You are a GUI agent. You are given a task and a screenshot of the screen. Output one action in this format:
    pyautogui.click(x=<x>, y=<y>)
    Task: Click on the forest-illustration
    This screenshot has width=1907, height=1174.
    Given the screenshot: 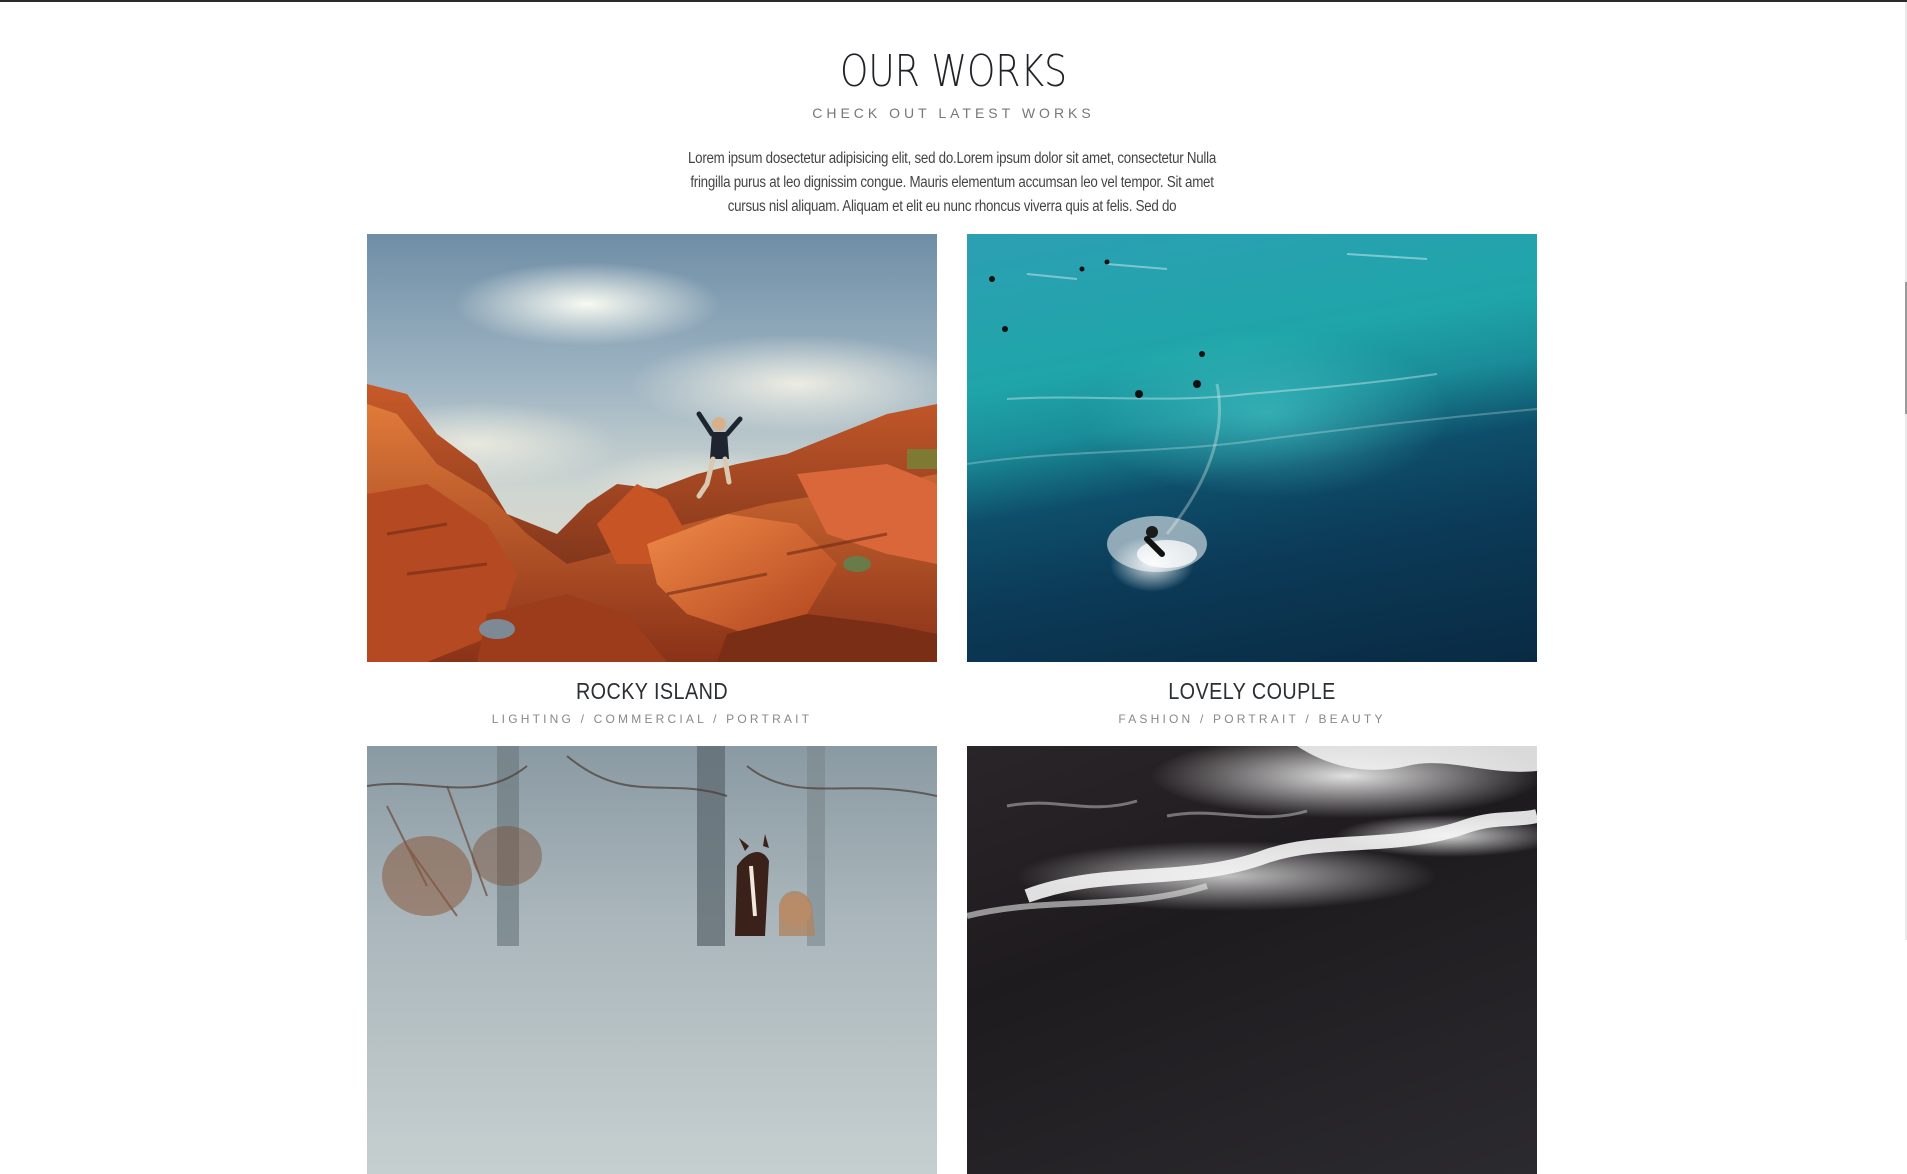 What is the action you would take?
    pyautogui.click(x=652, y=846)
    